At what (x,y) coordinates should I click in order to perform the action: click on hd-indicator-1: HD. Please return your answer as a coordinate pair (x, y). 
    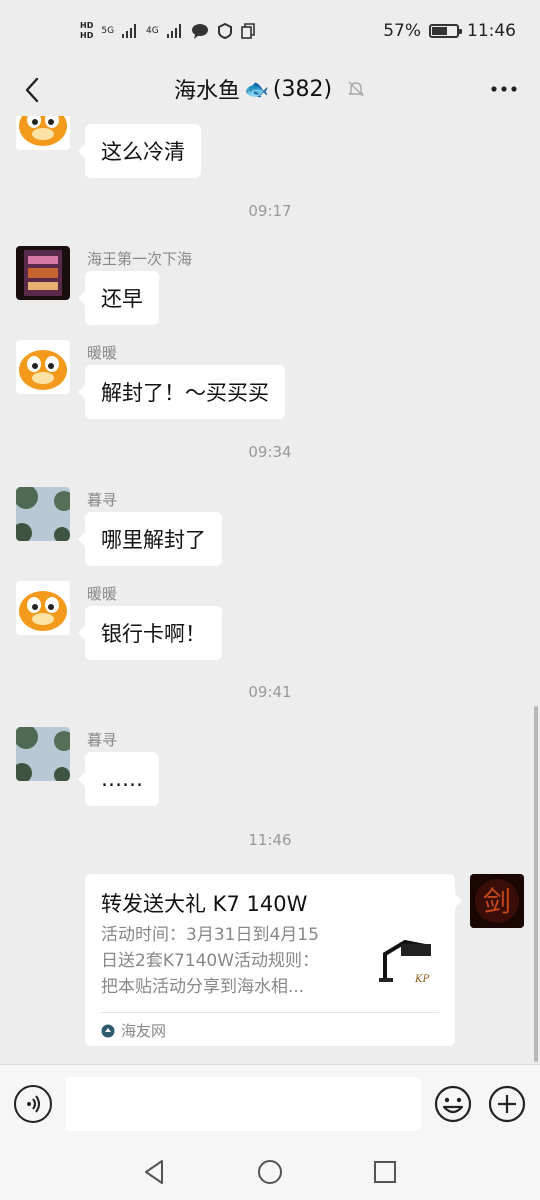
    Looking at the image, I should click on (87, 25).